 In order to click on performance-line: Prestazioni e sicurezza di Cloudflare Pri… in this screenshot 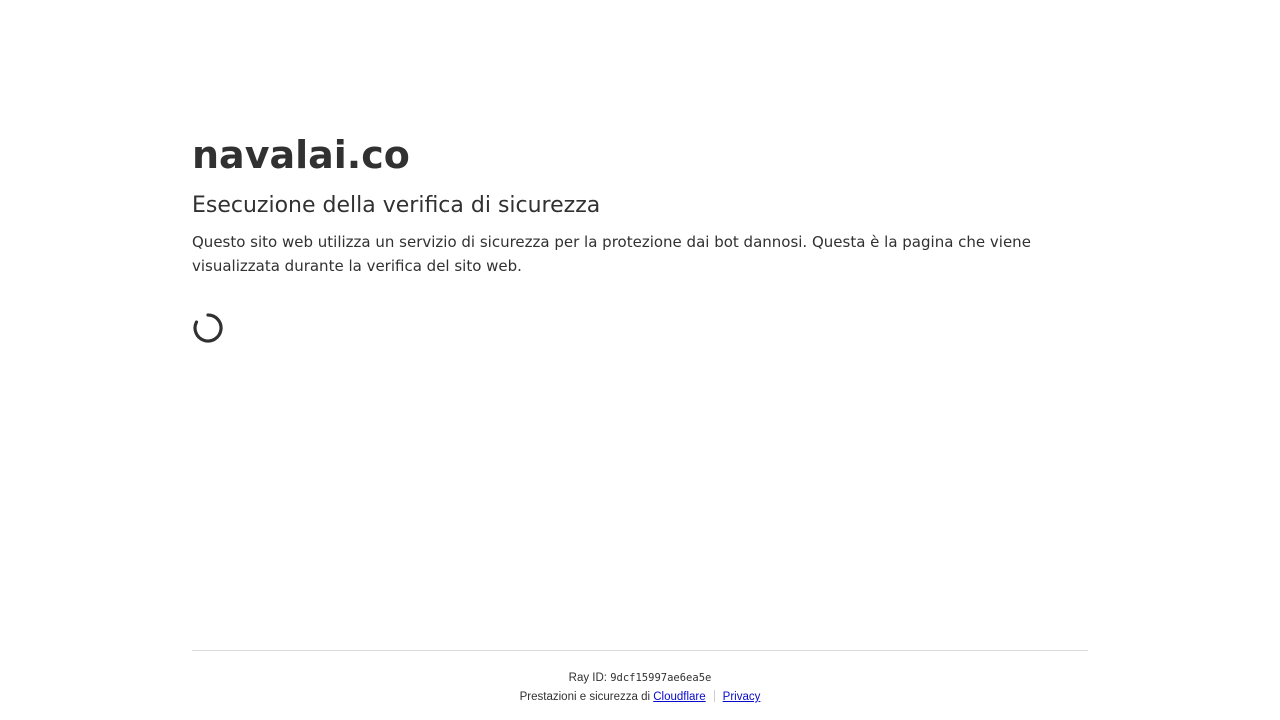, I will do `click(640, 697)`.